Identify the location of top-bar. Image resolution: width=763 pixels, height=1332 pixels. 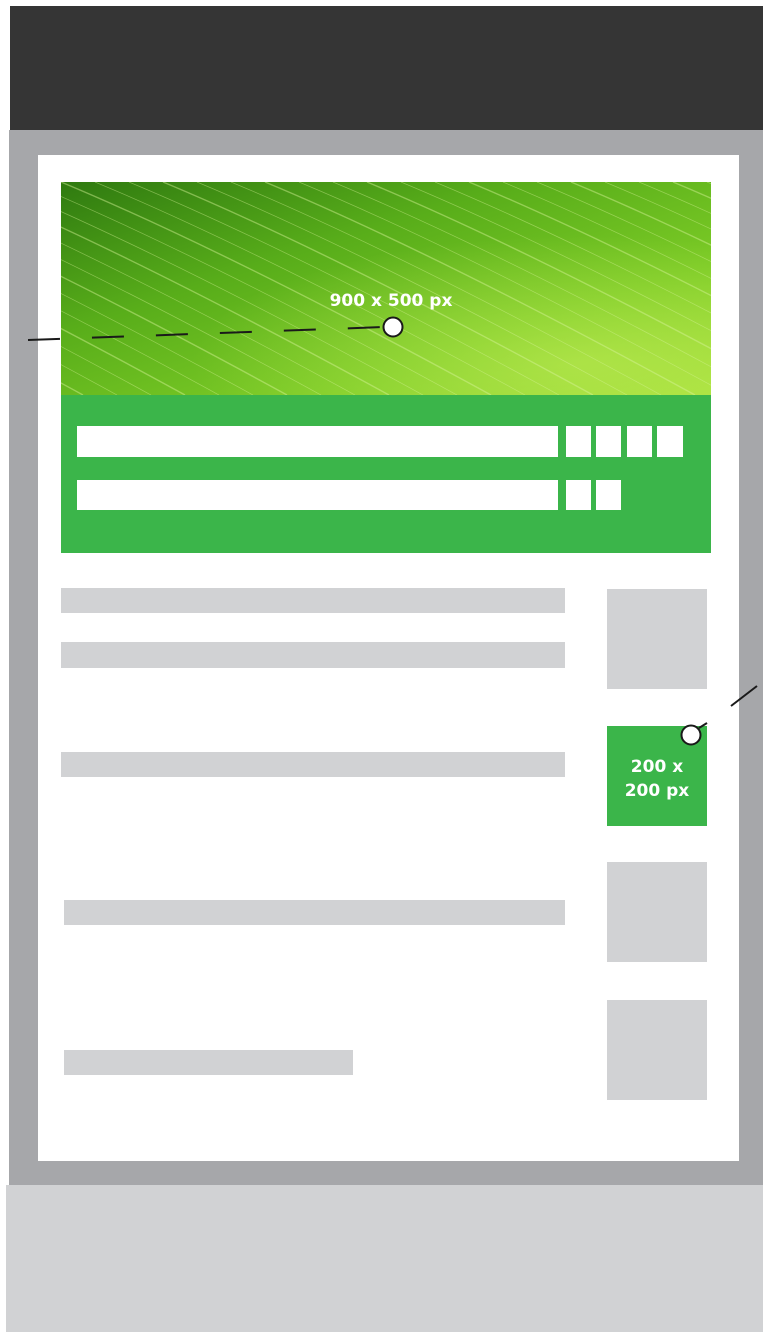
(386, 68).